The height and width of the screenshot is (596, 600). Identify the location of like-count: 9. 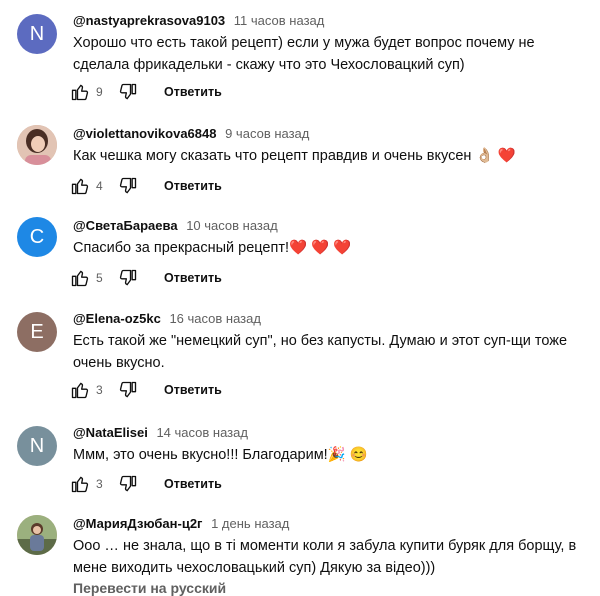
(99, 92).